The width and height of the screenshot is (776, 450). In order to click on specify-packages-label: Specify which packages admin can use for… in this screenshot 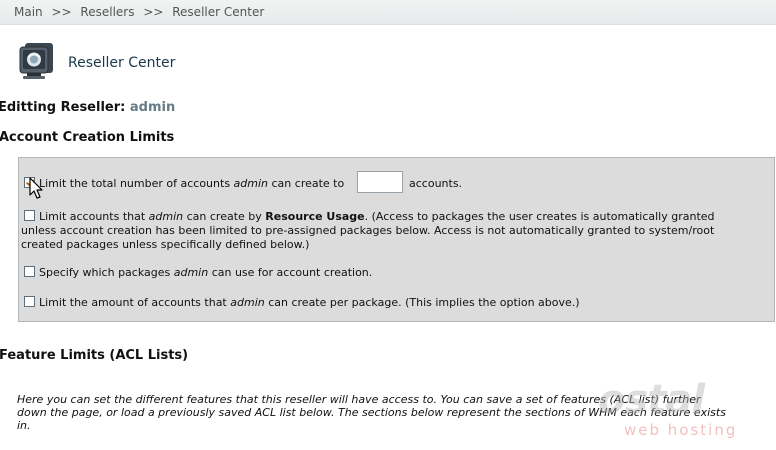, I will do `click(206, 272)`.